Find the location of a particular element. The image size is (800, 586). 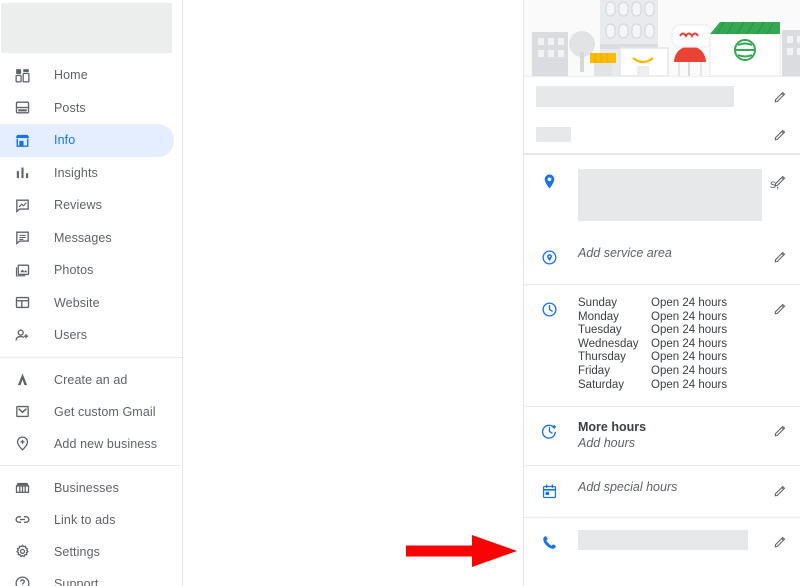

phone-card is located at coordinates (662, 542).